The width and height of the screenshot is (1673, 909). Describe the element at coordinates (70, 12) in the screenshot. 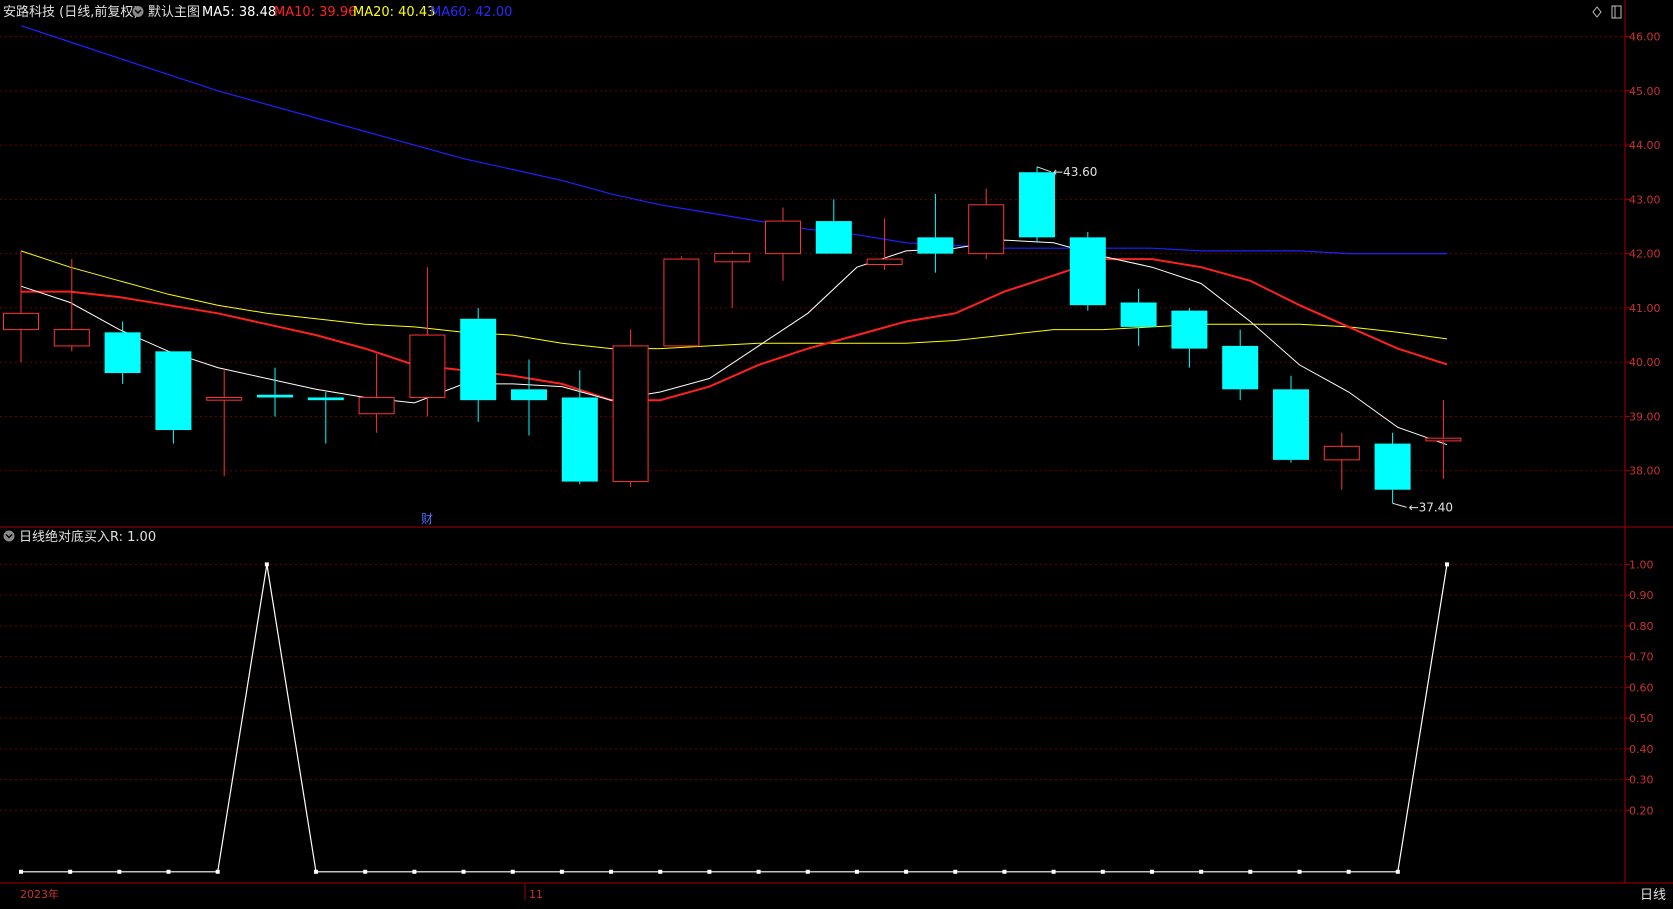

I see `stock-title: 安路科技 (日线,前复权)` at that location.